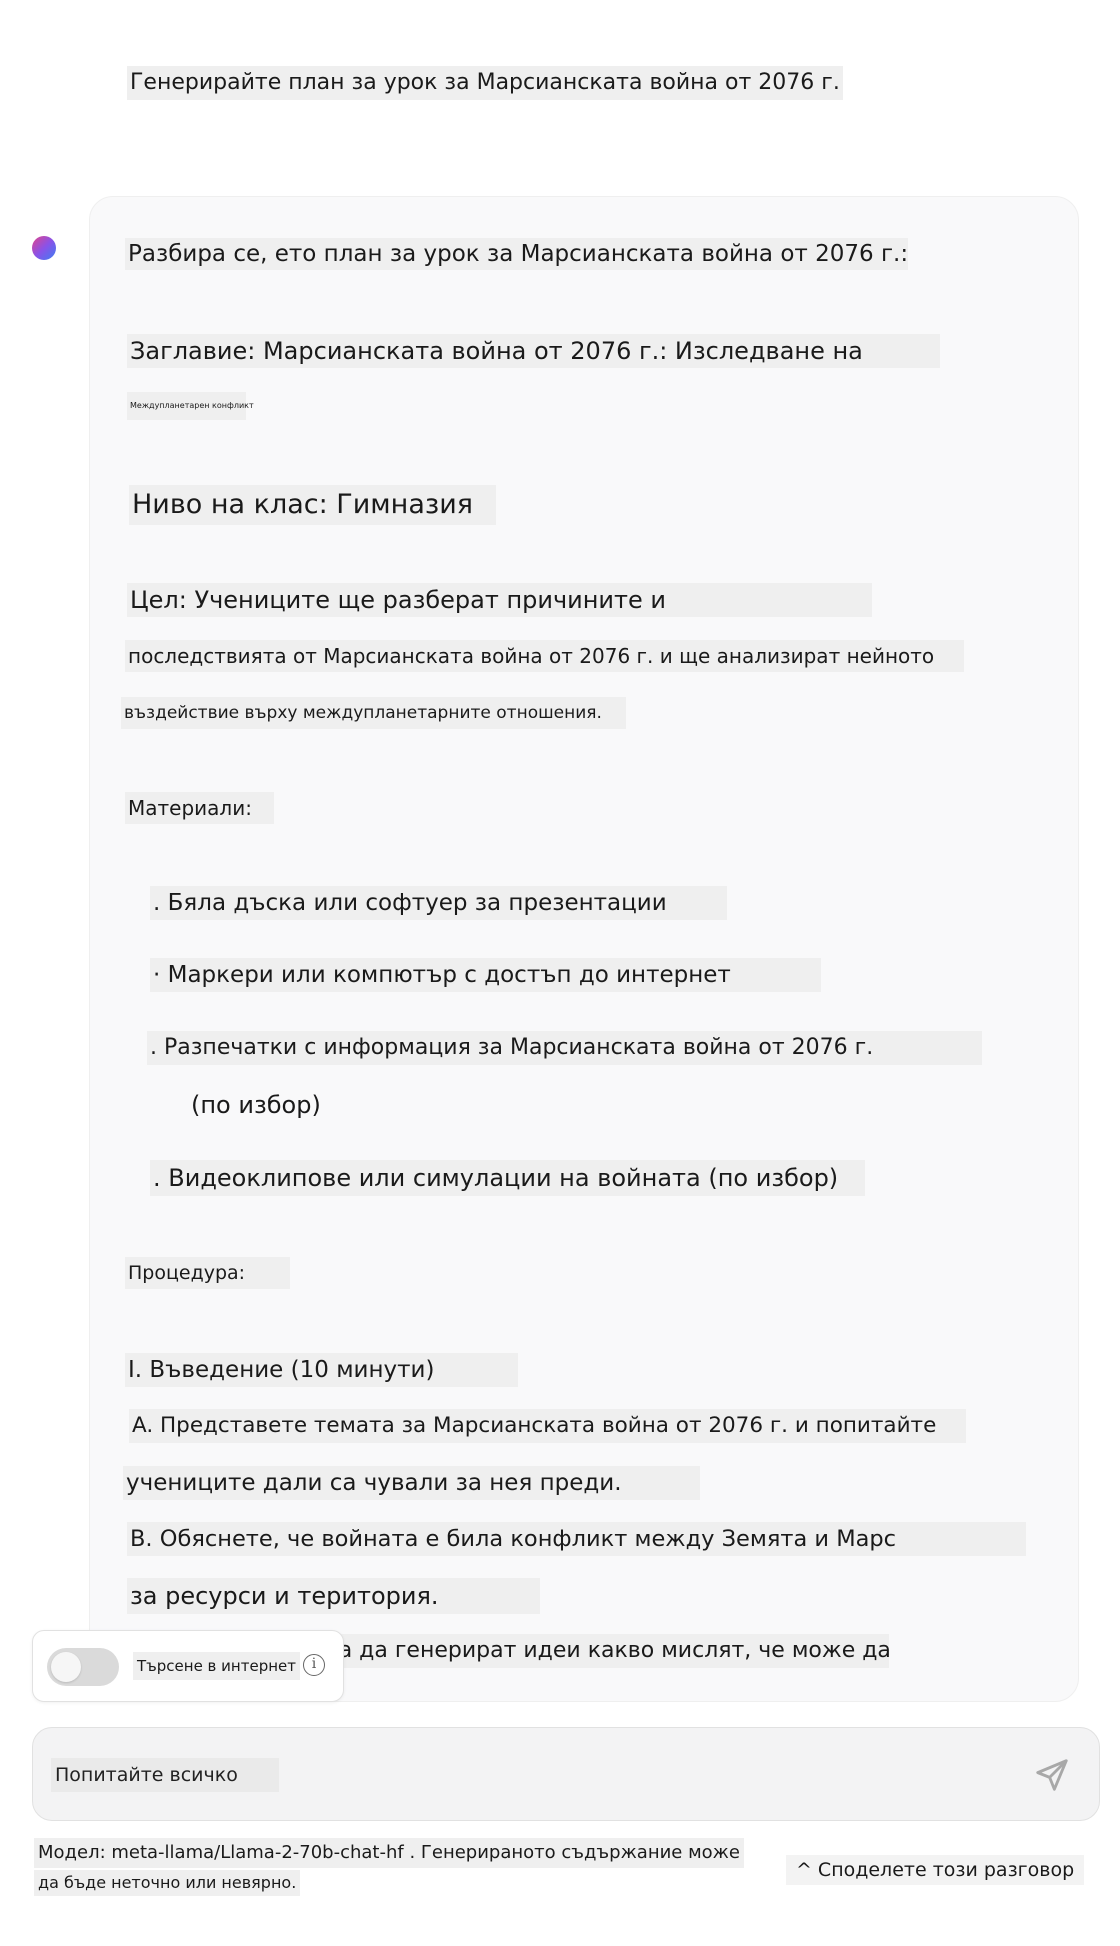 The image size is (1120, 1946). What do you see at coordinates (314, 1665) in the screenshot?
I see `info-icon: i` at bounding box center [314, 1665].